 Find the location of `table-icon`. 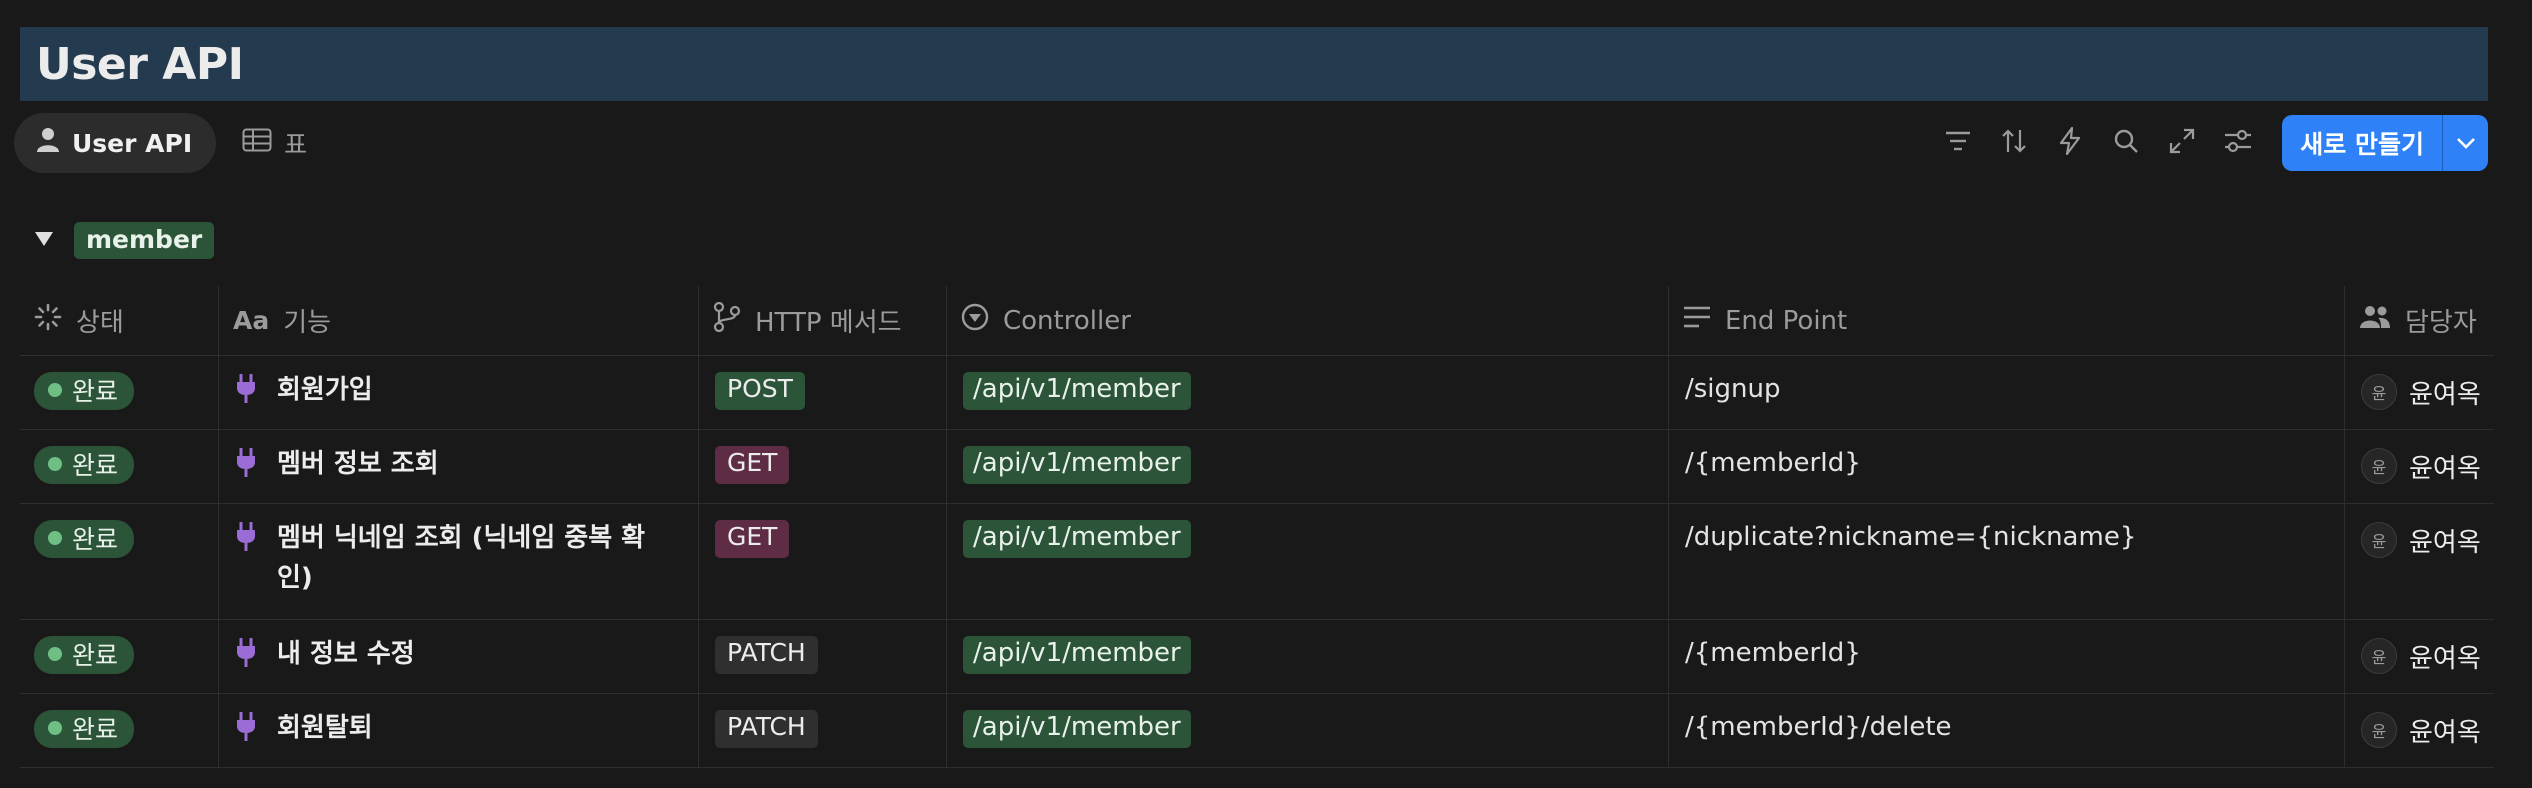

table-icon is located at coordinates (257, 143).